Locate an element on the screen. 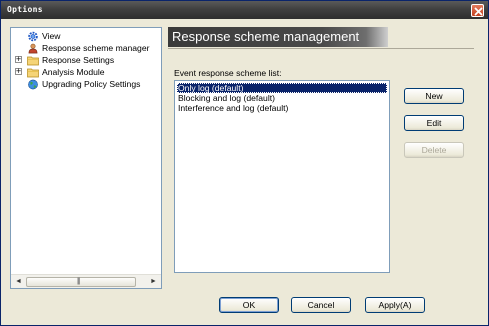 This screenshot has width=489, height=326. horizontal-scrollbar: ◄ ||| ► is located at coordinates (86, 281).